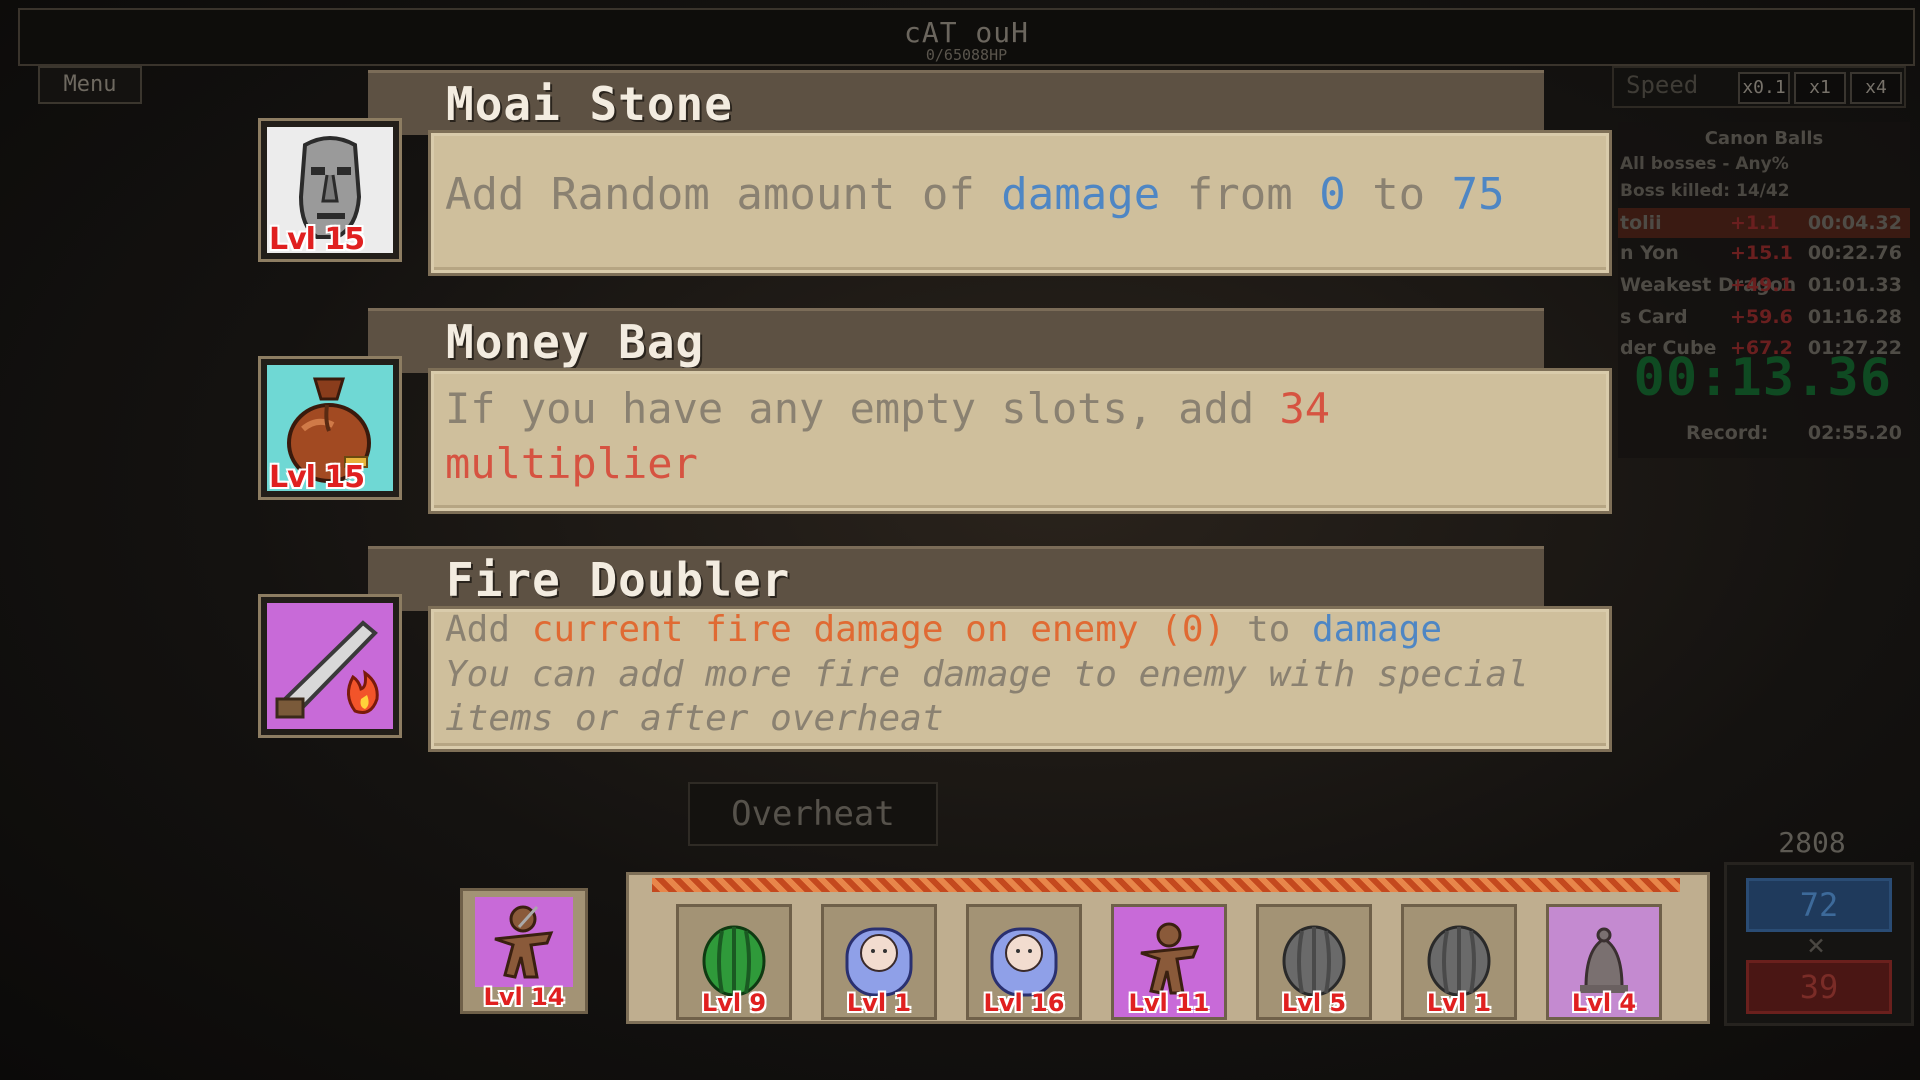 The image size is (1920, 1080). What do you see at coordinates (1169, 962) in the screenshot?
I see `inventory-slot: Lvl 11` at bounding box center [1169, 962].